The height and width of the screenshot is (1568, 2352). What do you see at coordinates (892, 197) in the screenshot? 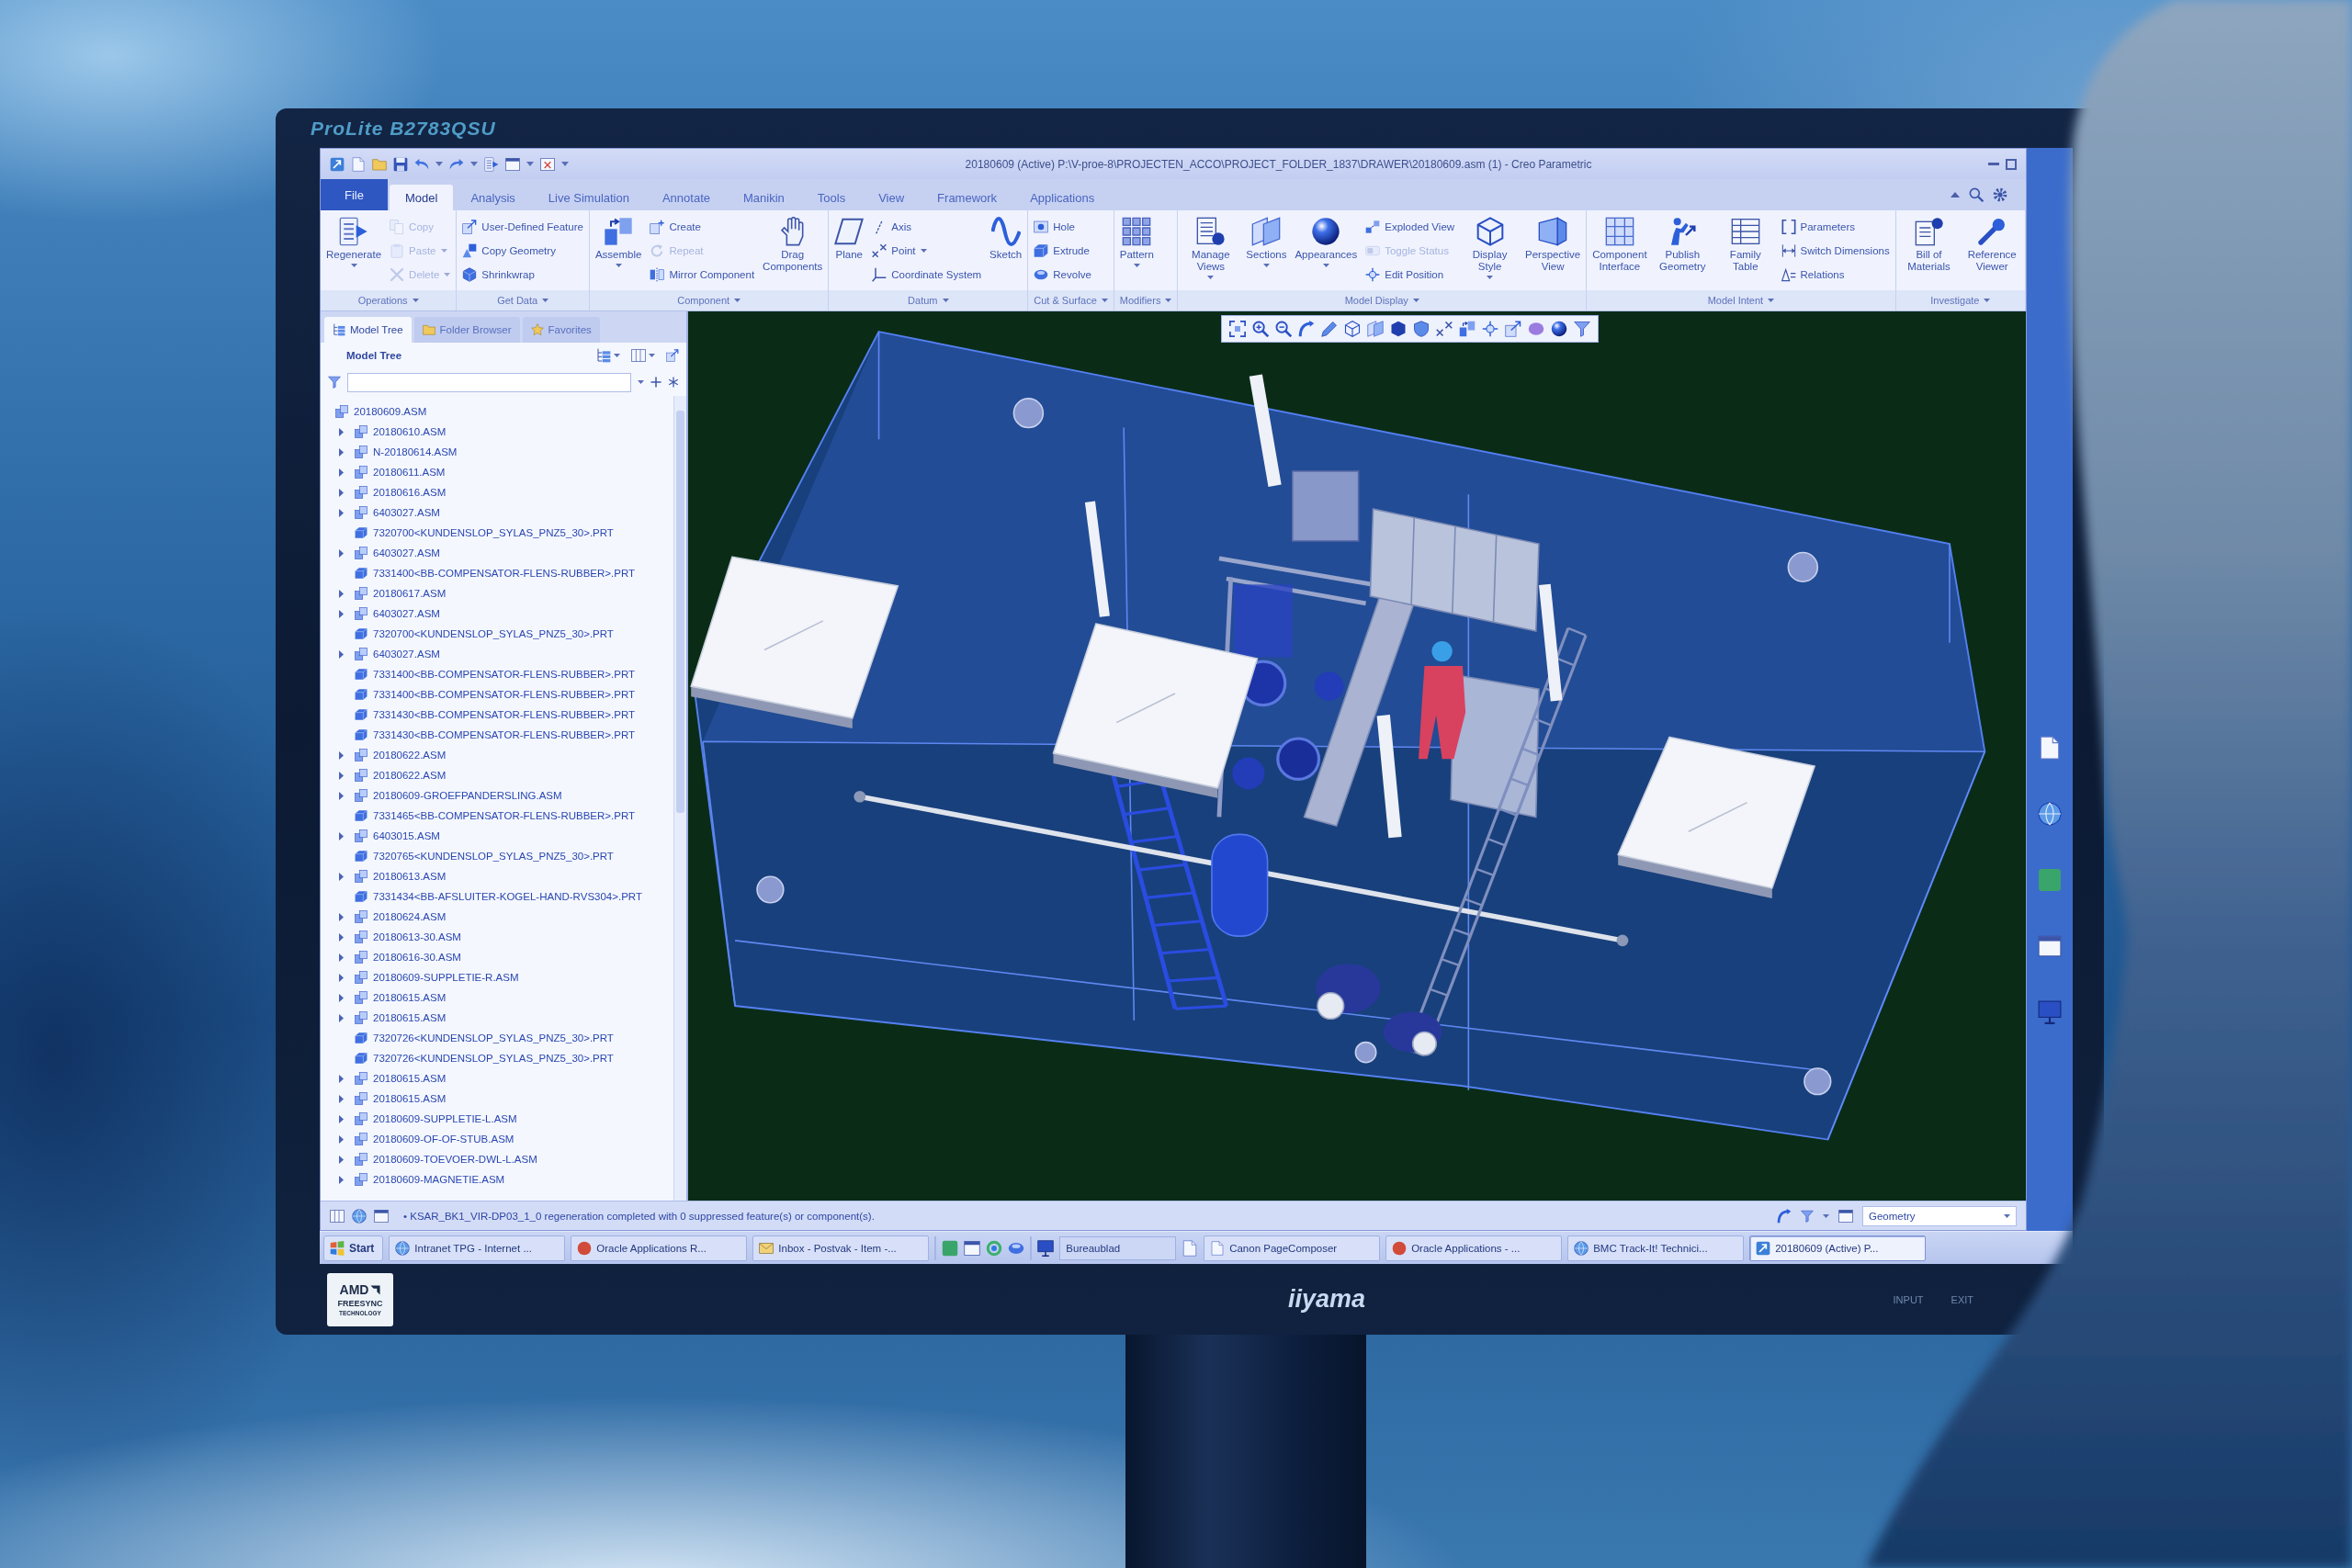
I see `ribbon-tab: View` at bounding box center [892, 197].